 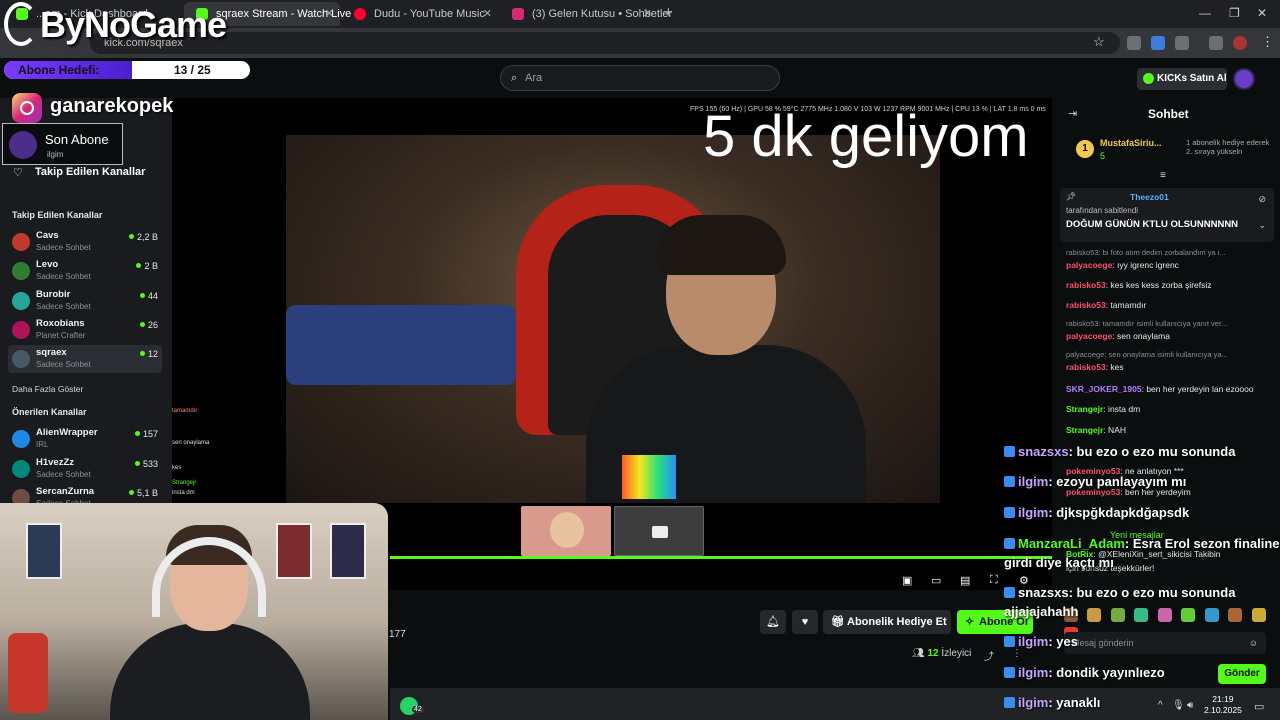 I want to click on overlay-chat-username: snazsxs, so click(x=1043, y=592).